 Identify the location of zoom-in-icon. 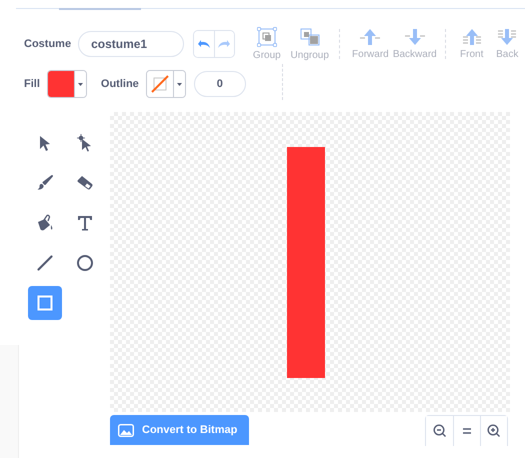
(494, 431).